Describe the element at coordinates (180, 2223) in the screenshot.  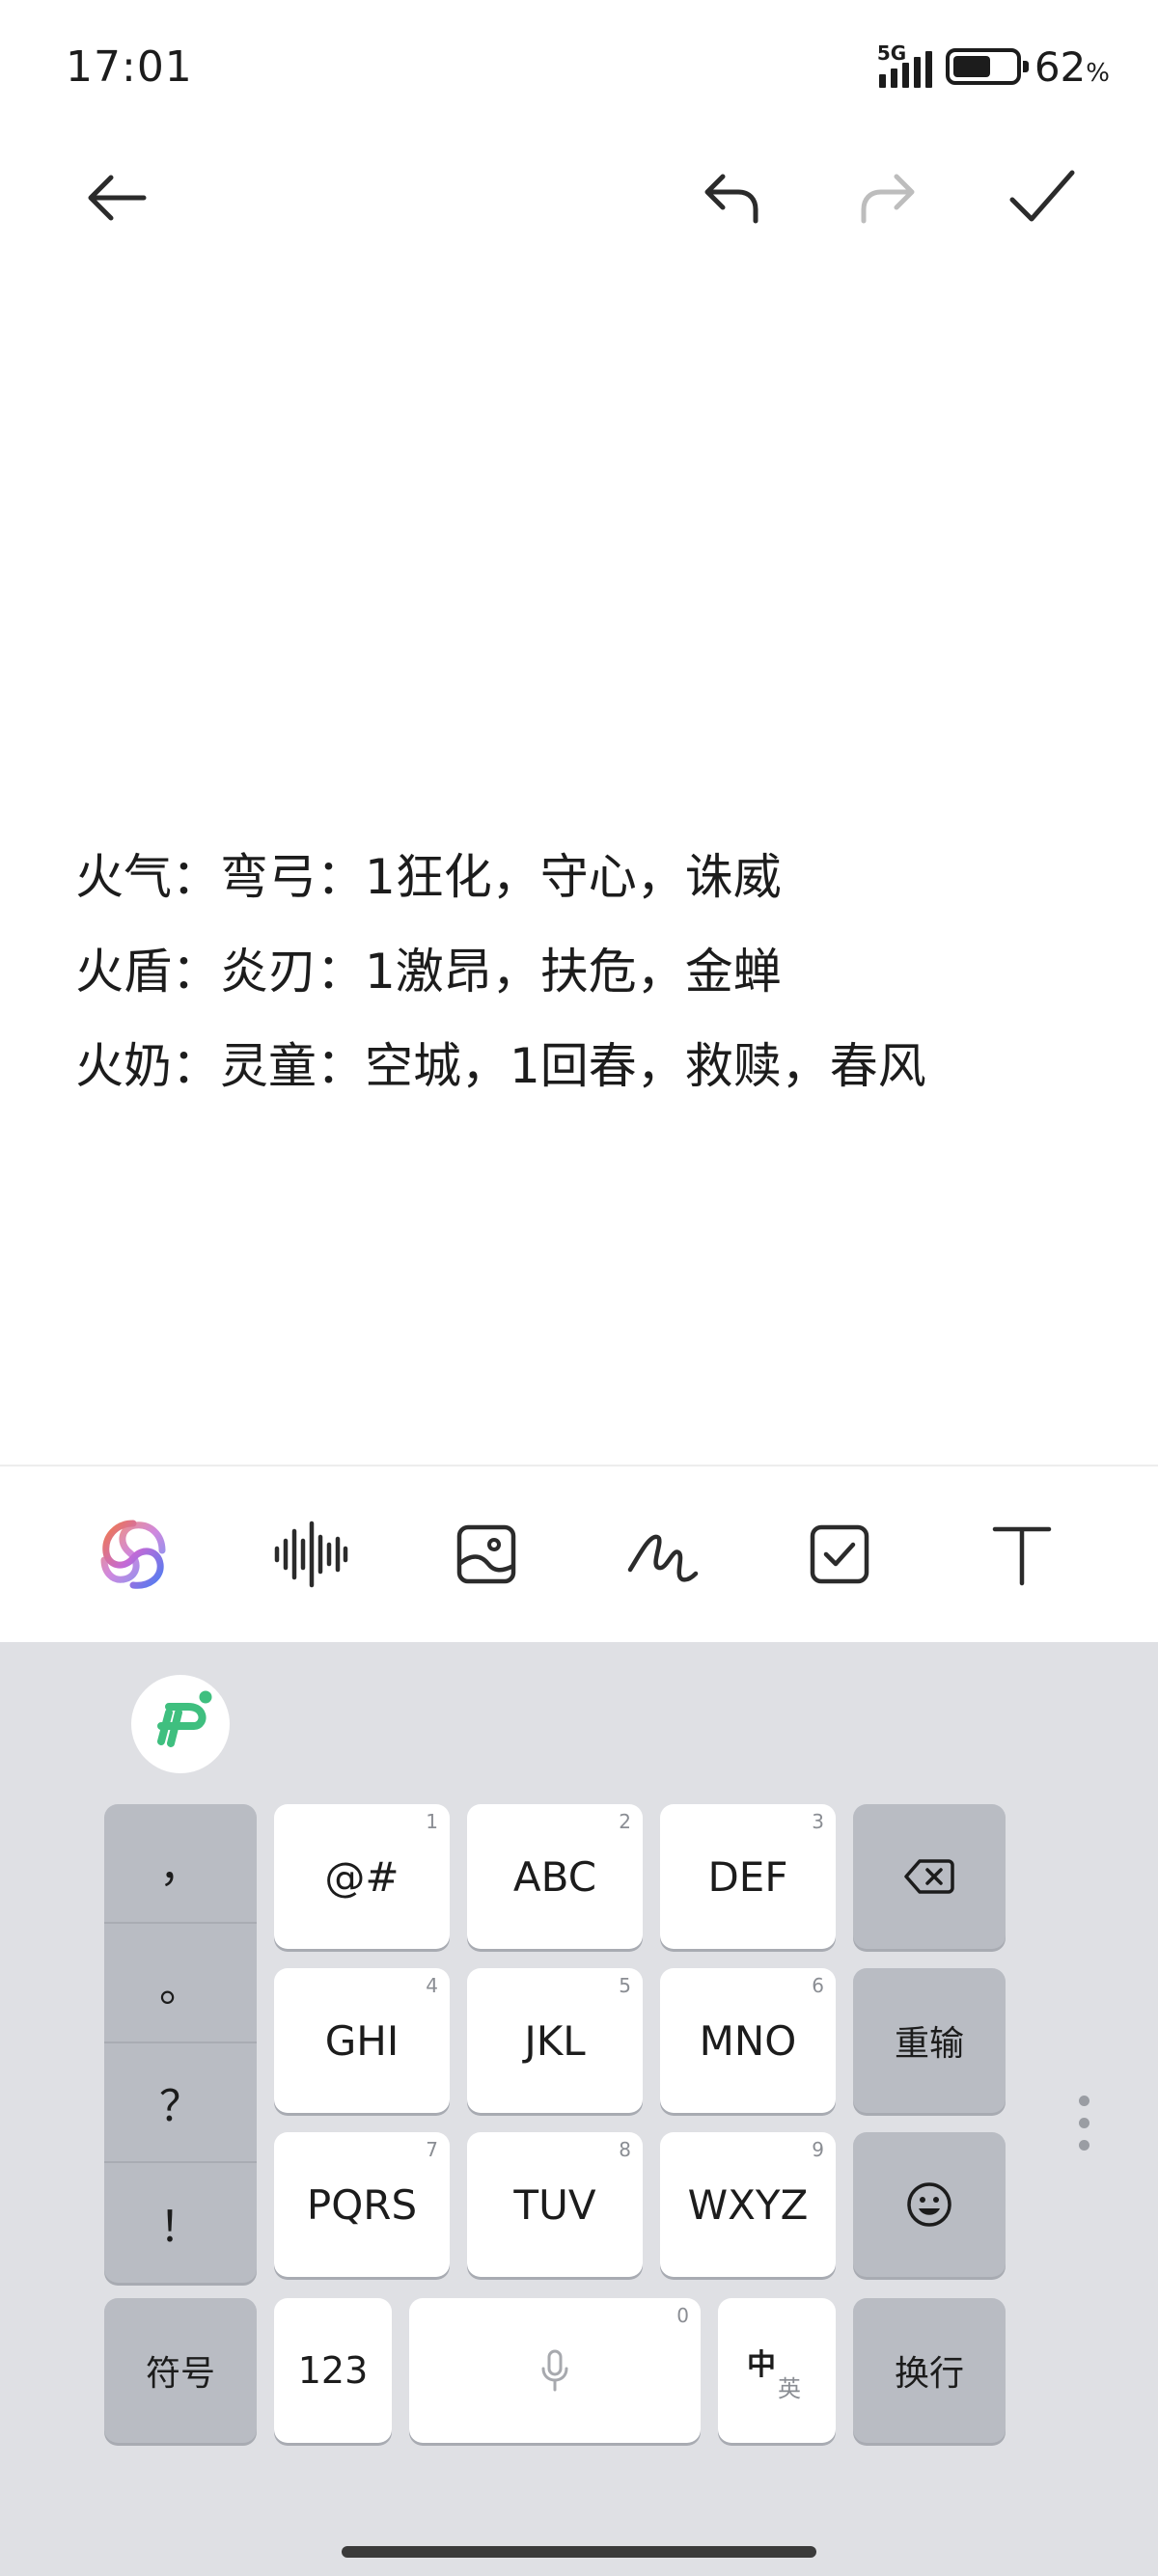
I see `punct-exclaim-key: ！` at that location.